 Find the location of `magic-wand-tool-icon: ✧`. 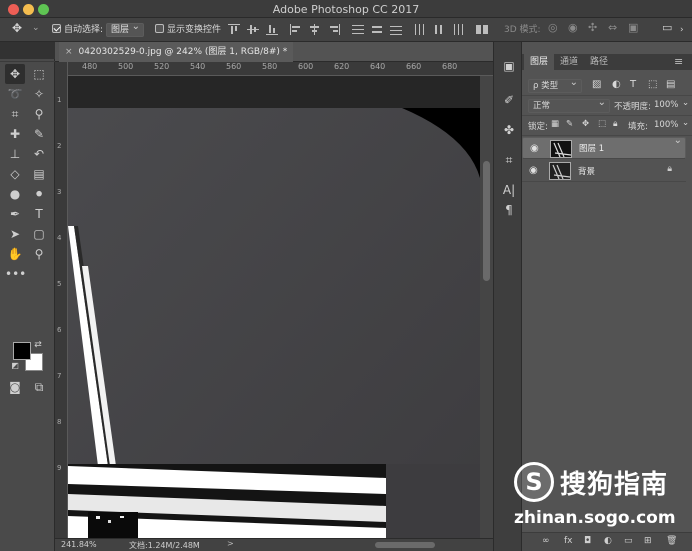

magic-wand-tool-icon: ✧ is located at coordinates (39, 94).